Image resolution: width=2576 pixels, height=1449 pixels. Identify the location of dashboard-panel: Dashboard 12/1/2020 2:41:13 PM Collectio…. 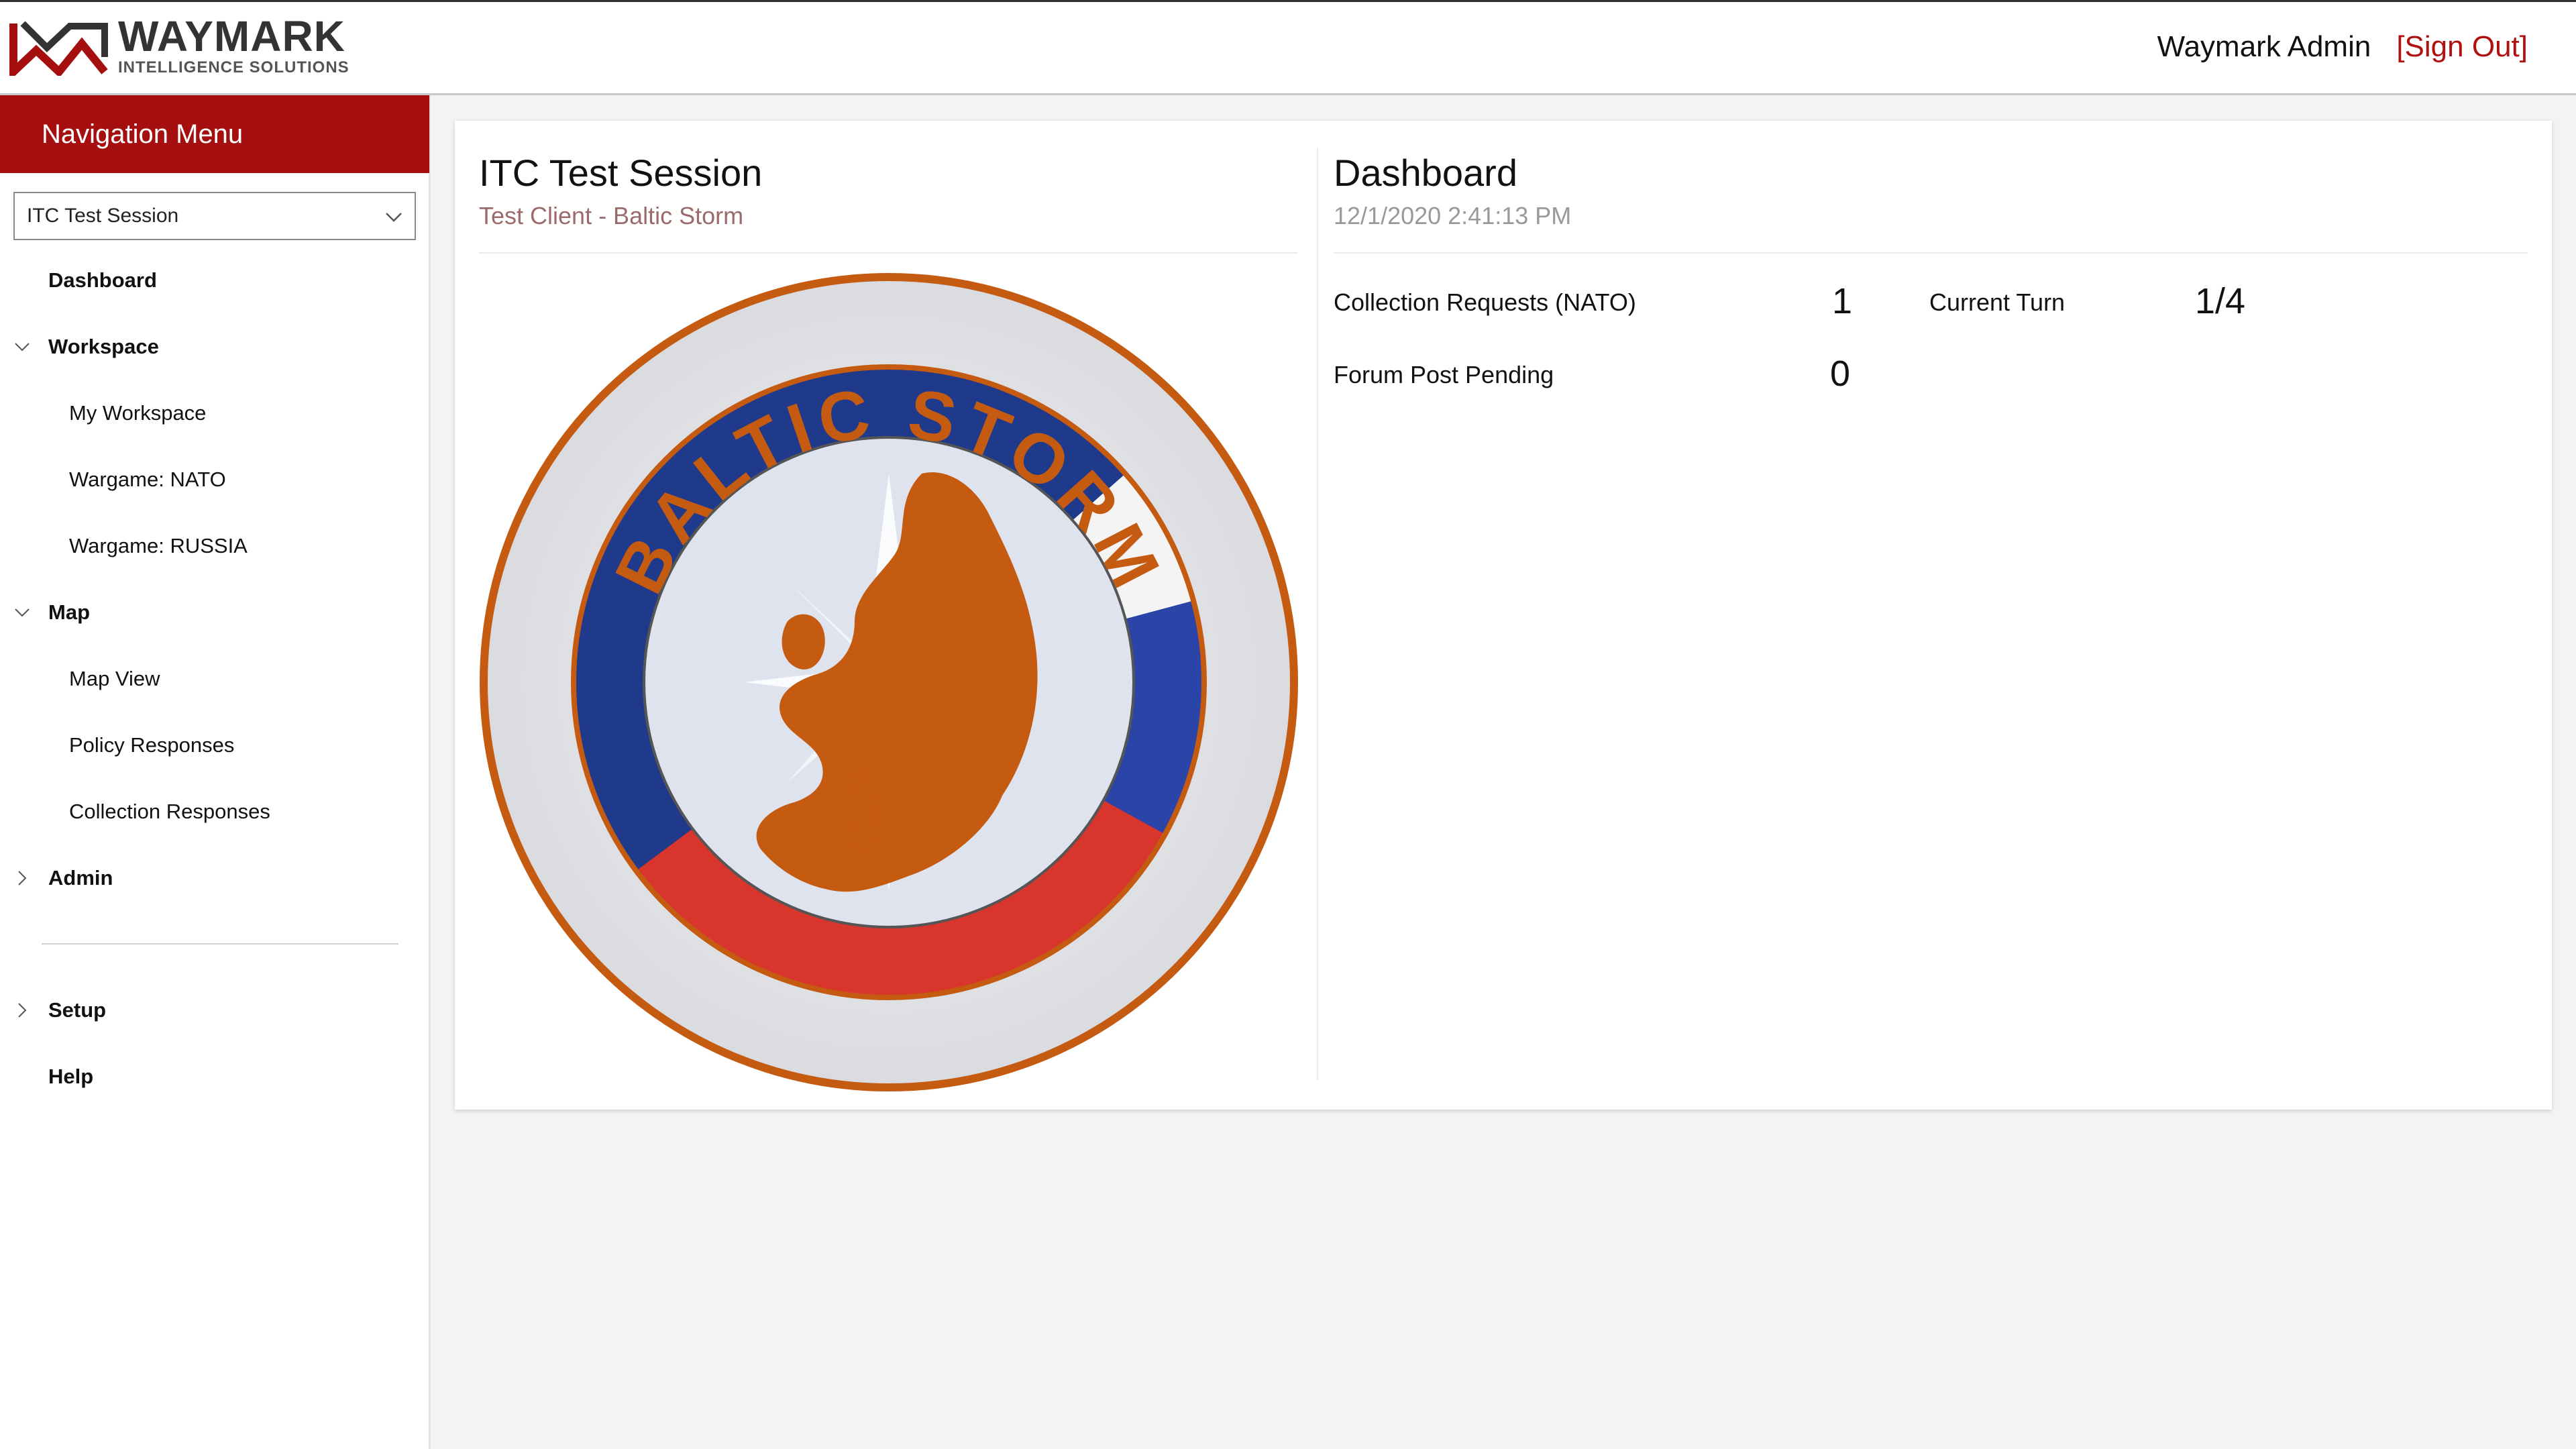
(1931, 298).